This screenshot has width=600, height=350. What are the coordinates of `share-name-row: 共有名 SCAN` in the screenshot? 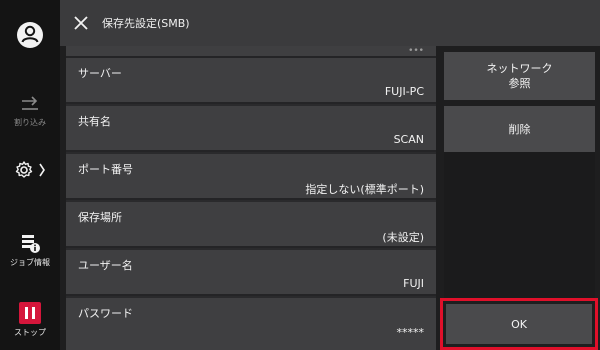 It's located at (251, 129).